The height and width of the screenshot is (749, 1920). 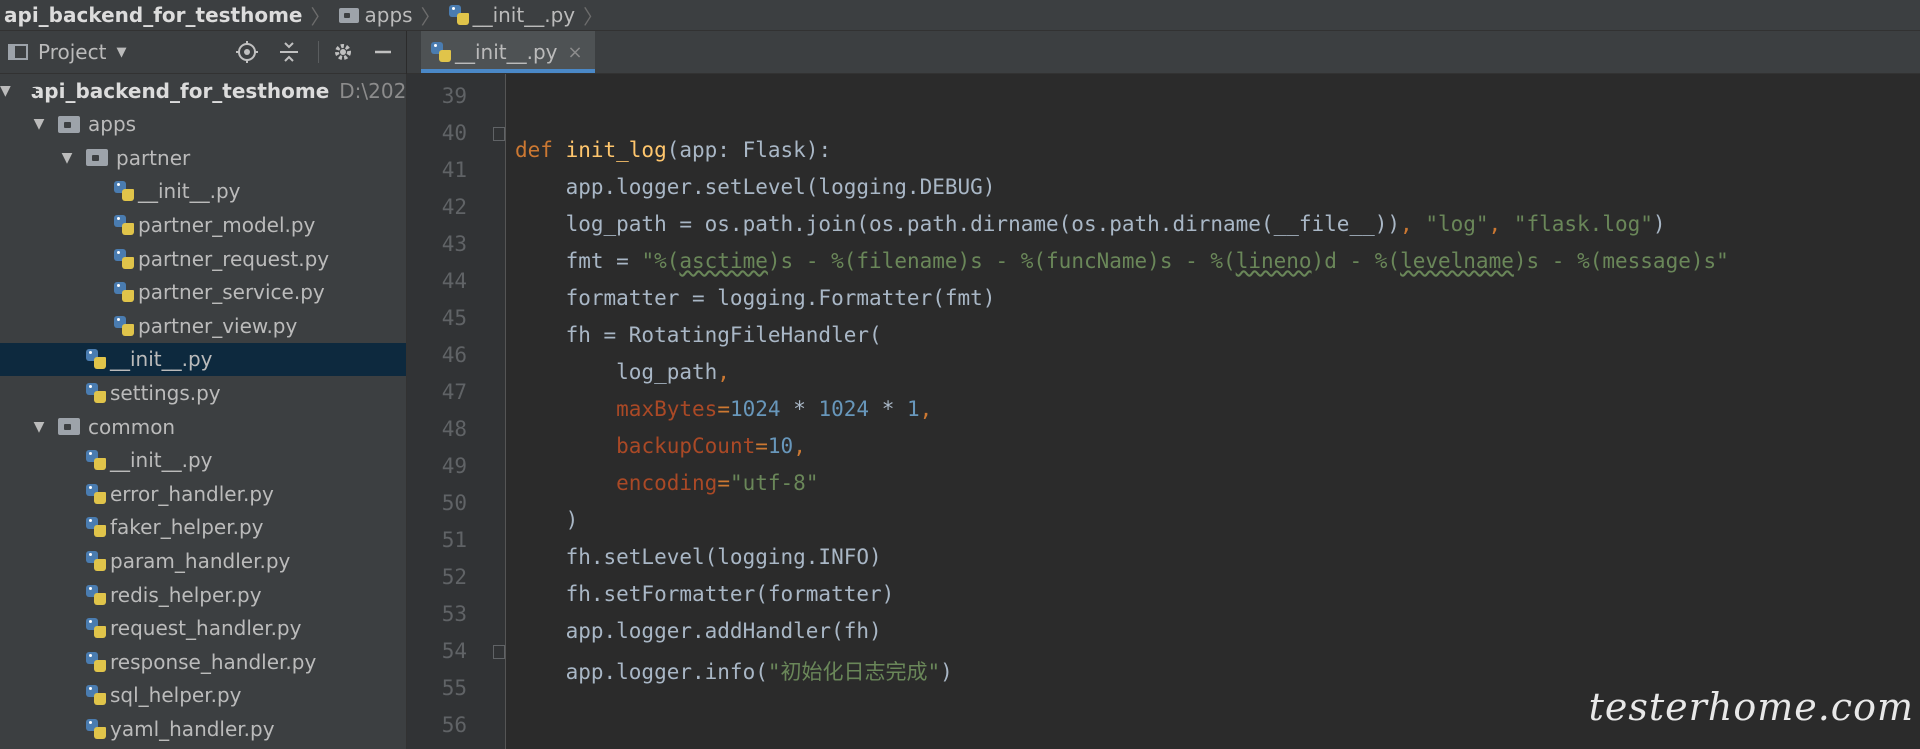 What do you see at coordinates (203, 124) in the screenshot?
I see `tree-folder-row: ▼ apps` at bounding box center [203, 124].